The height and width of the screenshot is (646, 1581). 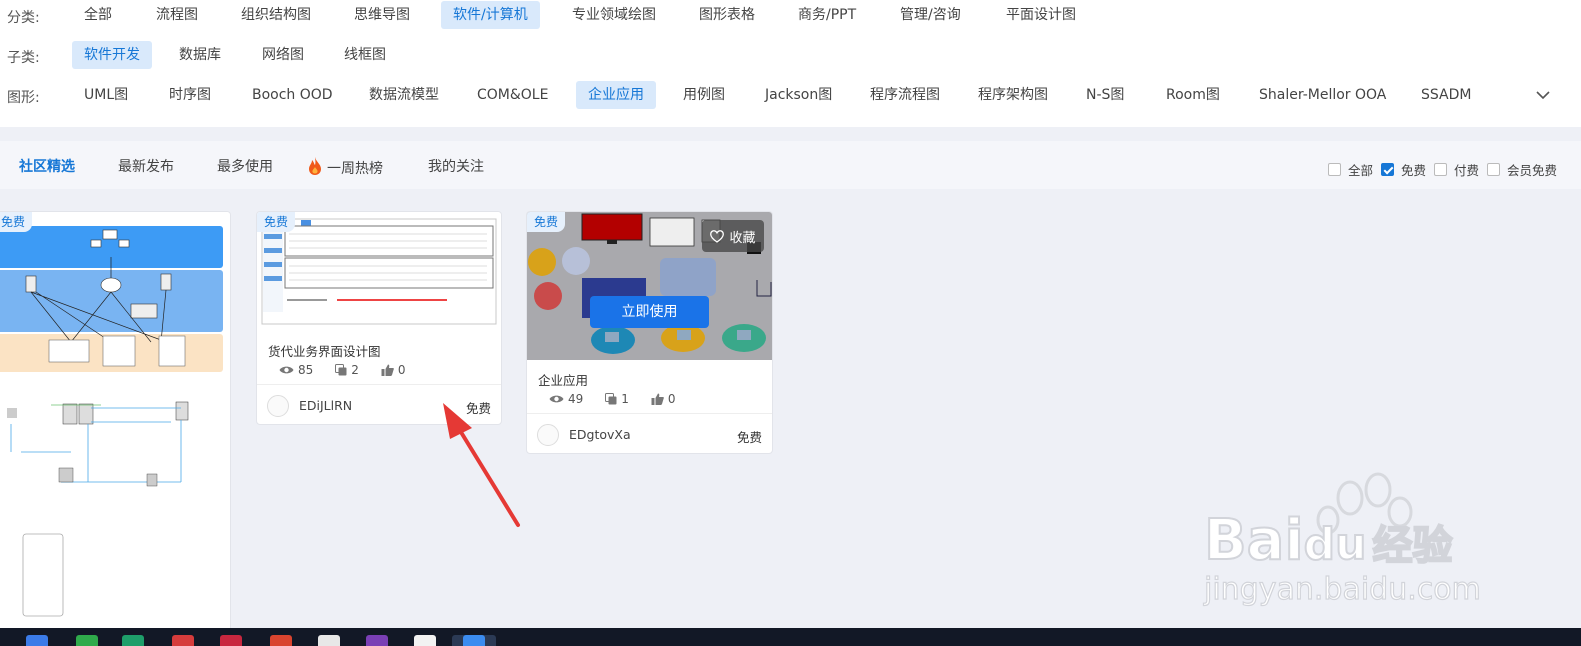 What do you see at coordinates (365, 55) in the screenshot?
I see `subcategory-wireframe: 线框图` at bounding box center [365, 55].